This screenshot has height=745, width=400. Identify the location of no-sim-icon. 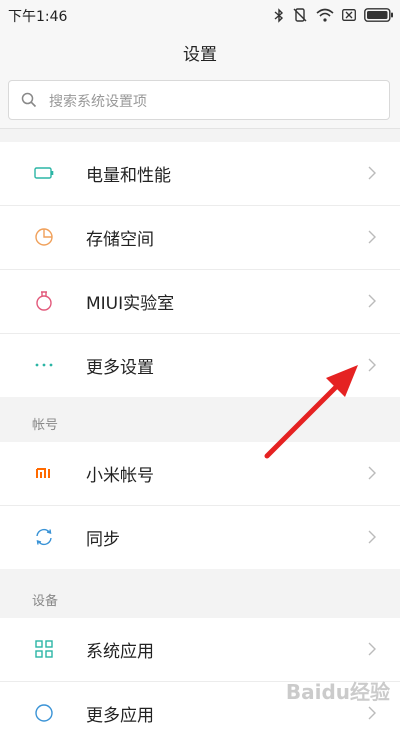
(349, 15).